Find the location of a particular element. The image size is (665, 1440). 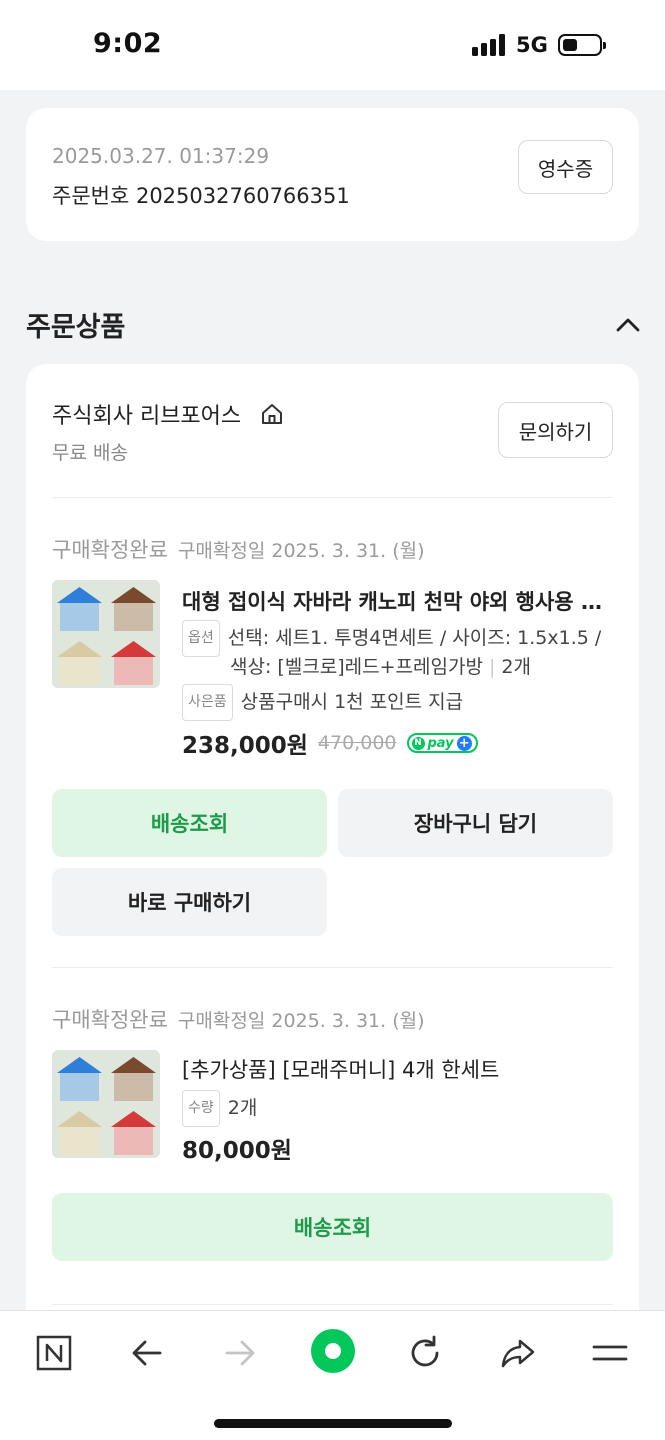

product-name: [추가상품] [모래주머니] 4개 한세트 is located at coordinates (398, 1069).